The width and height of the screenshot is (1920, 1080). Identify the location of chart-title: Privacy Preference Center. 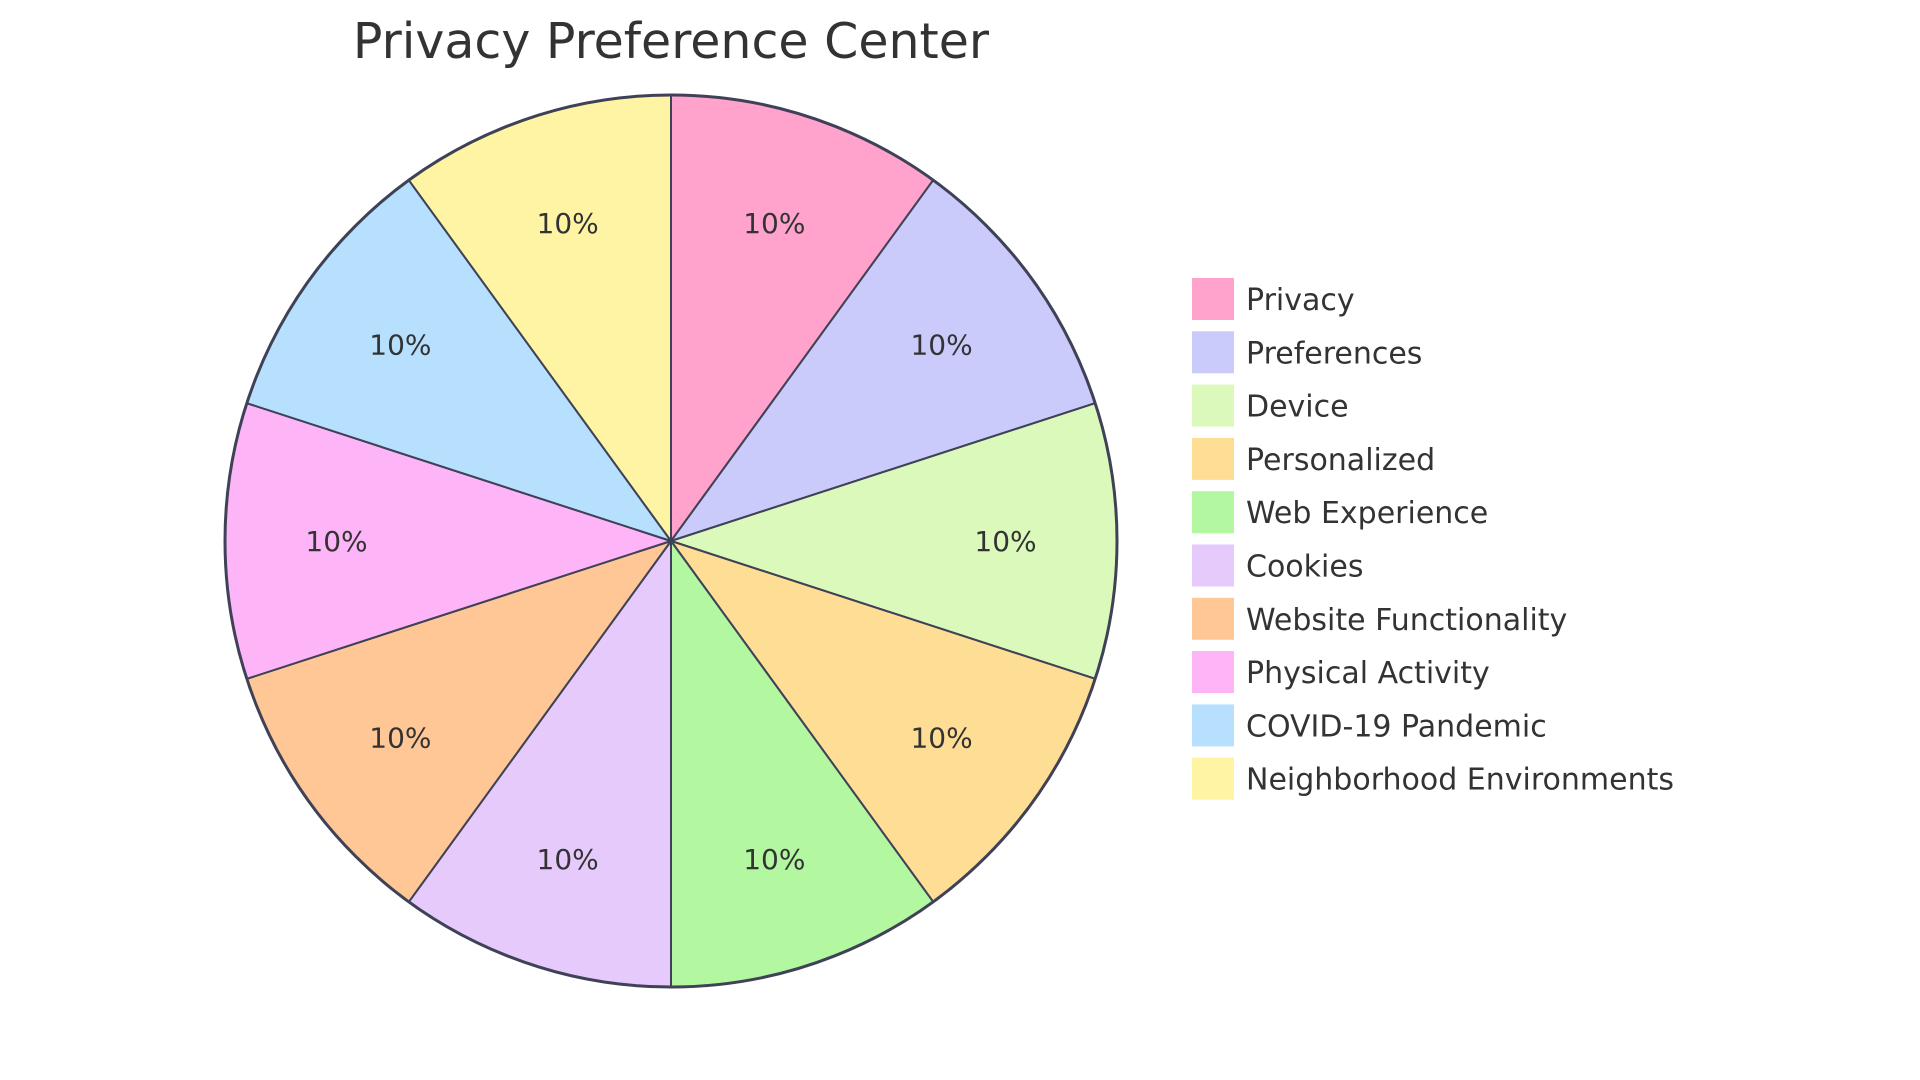
(671, 41).